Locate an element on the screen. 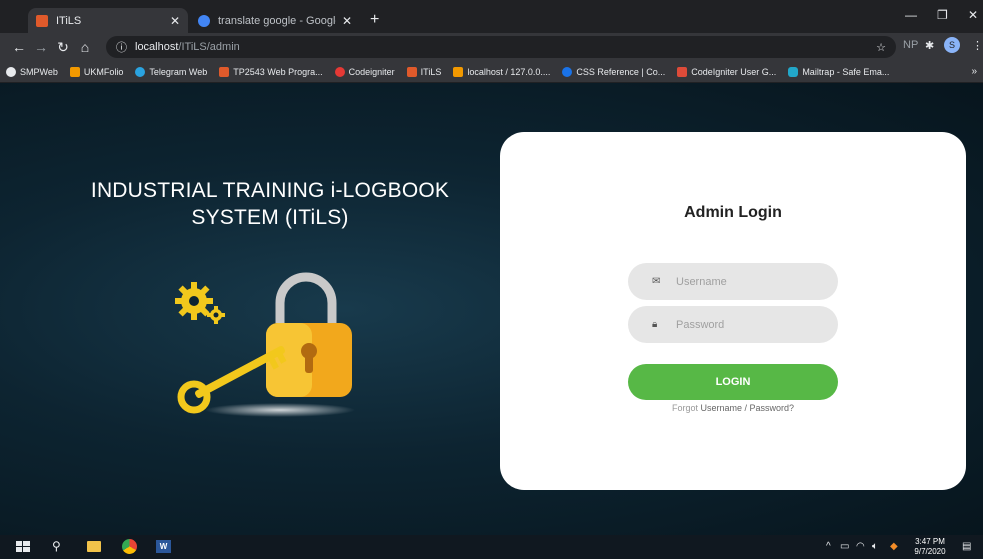 Image resolution: width=983 pixels, height=559 pixels. back-icon: ← is located at coordinates (19, 47).